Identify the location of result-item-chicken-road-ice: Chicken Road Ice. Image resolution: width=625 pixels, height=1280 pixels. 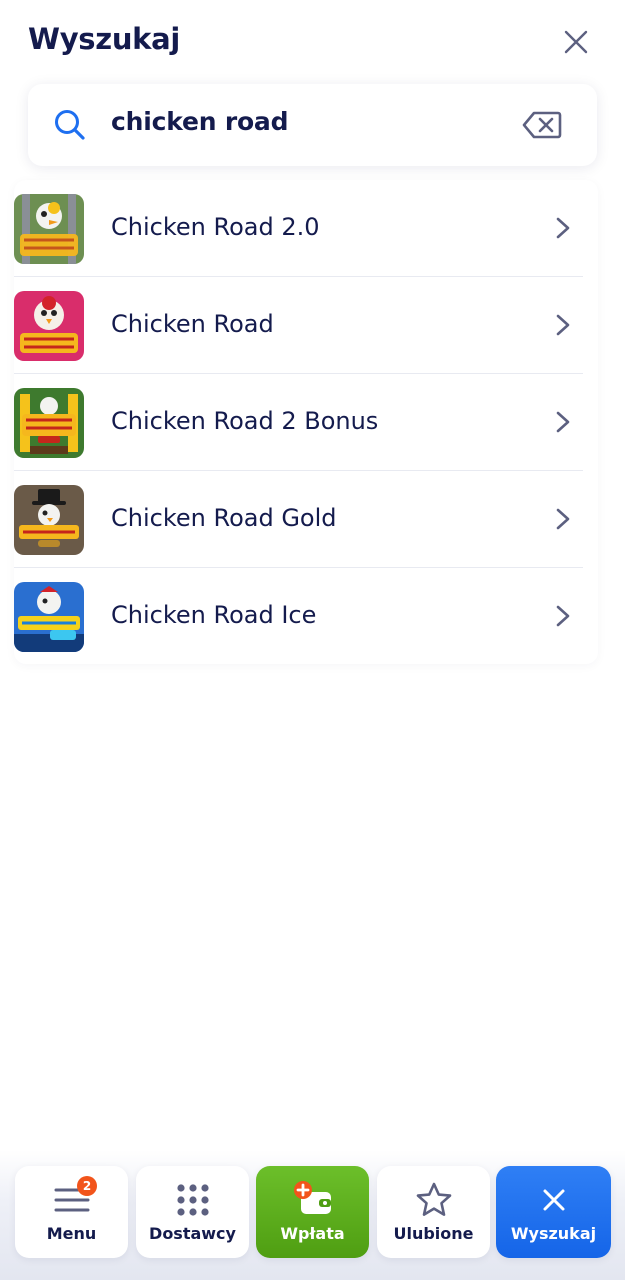
(298, 616).